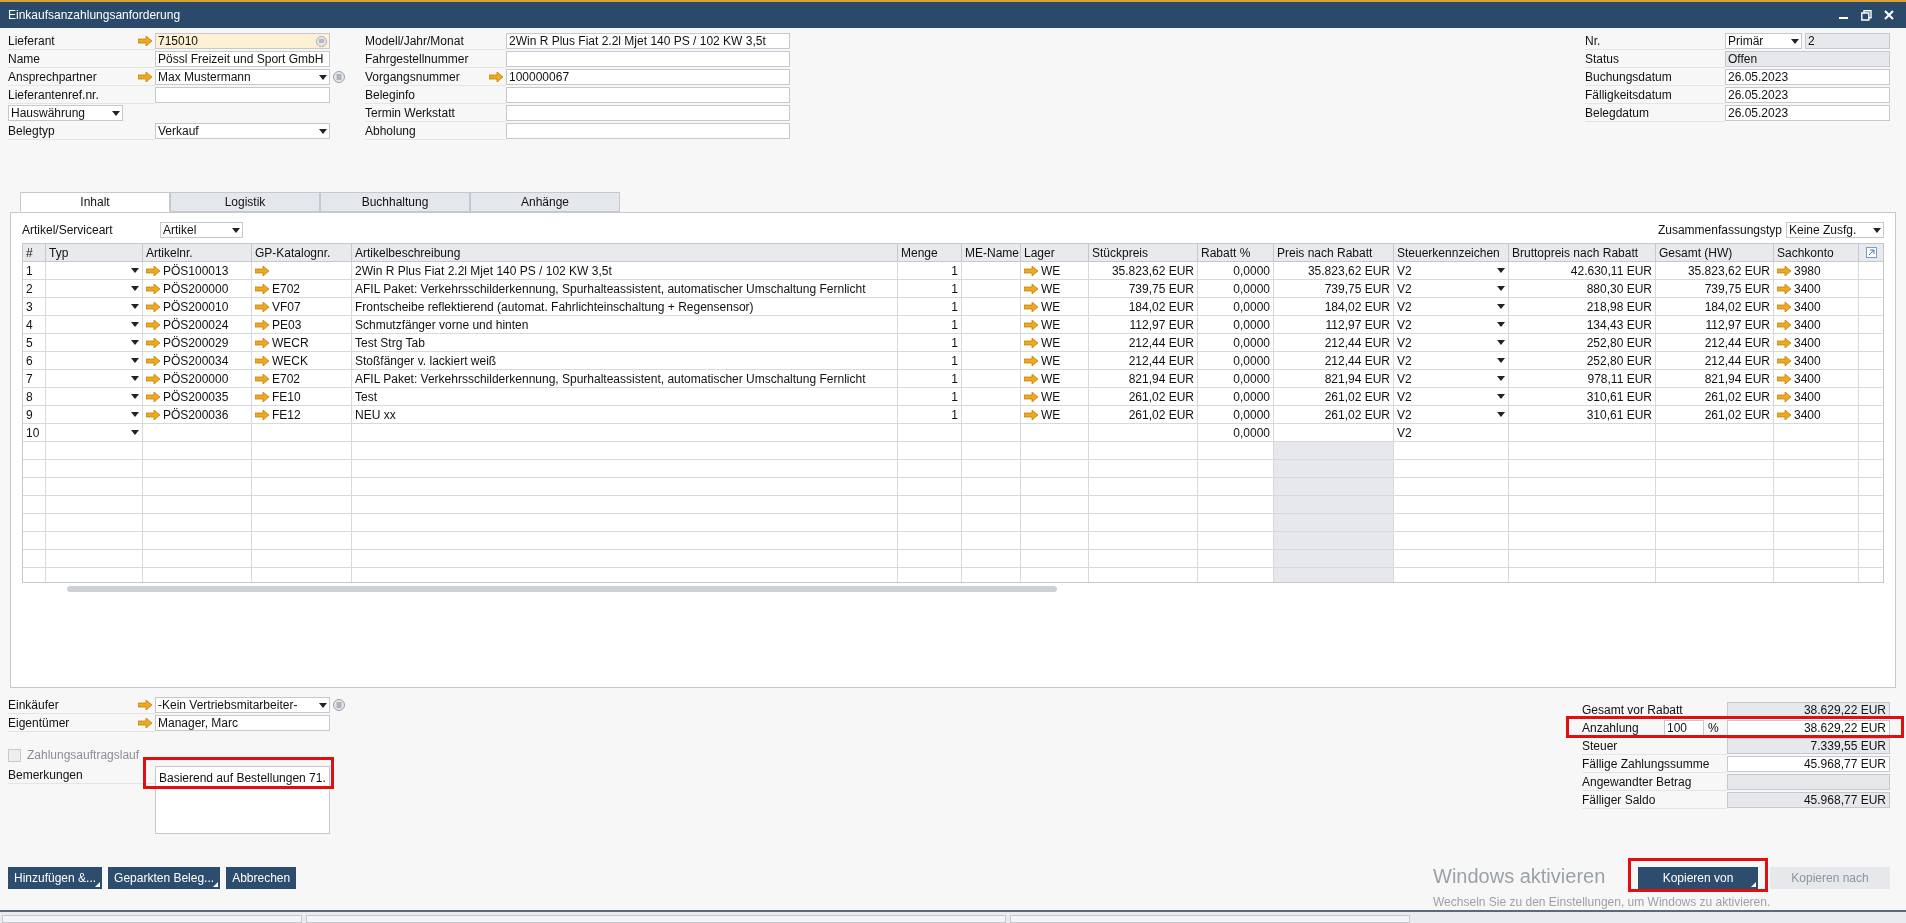  I want to click on input-field: Pössl Freizeit und Sport GmbH, so click(242, 59).